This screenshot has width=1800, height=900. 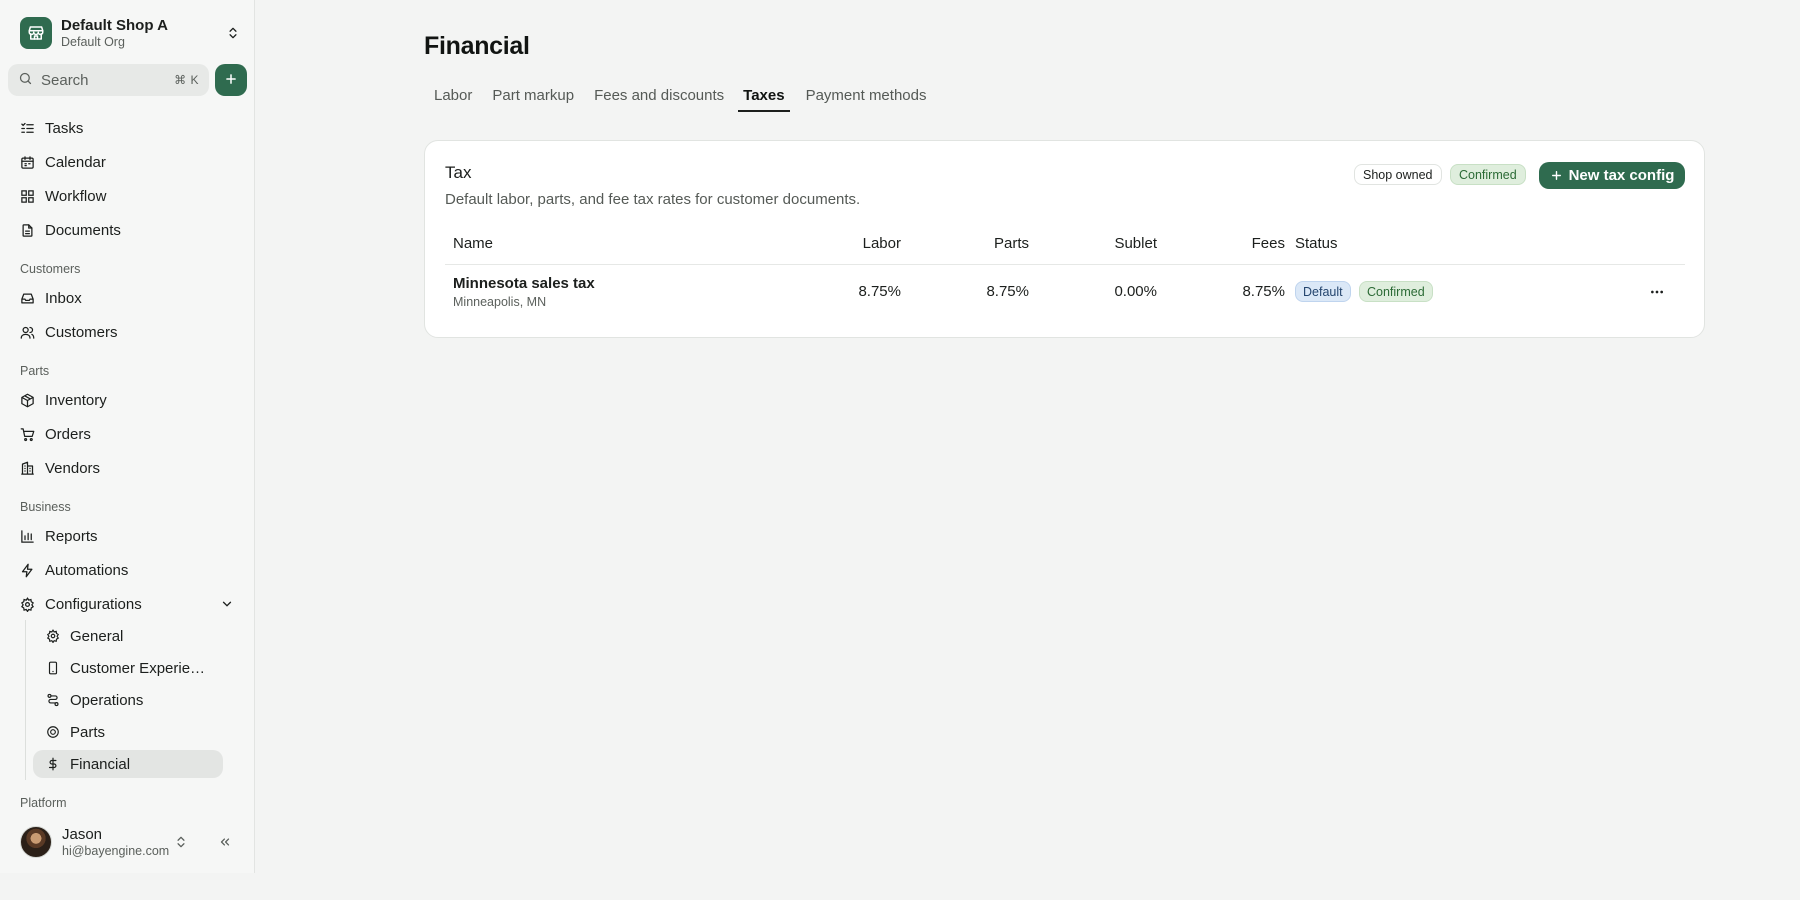 What do you see at coordinates (52, 732) in the screenshot?
I see `tire-icon` at bounding box center [52, 732].